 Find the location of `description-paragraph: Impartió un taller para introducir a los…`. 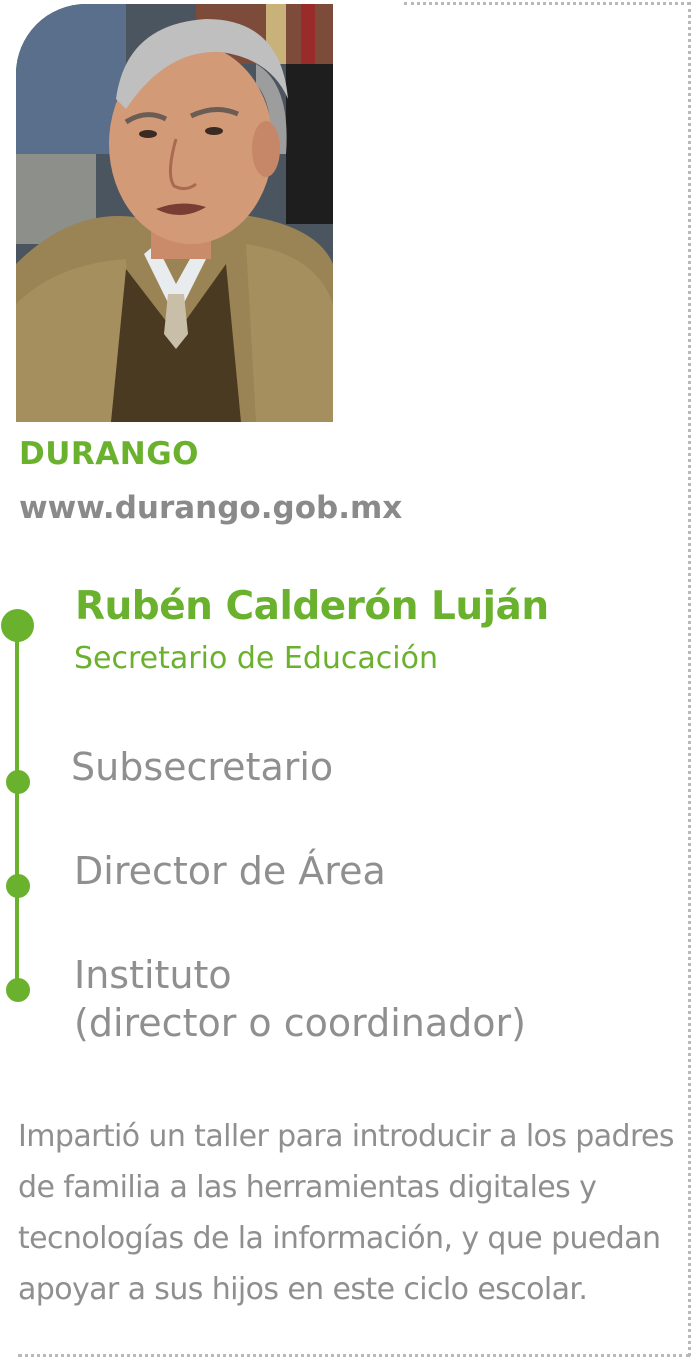

description-paragraph: Impartió un taller para introducir a los… is located at coordinates (346, 1213).